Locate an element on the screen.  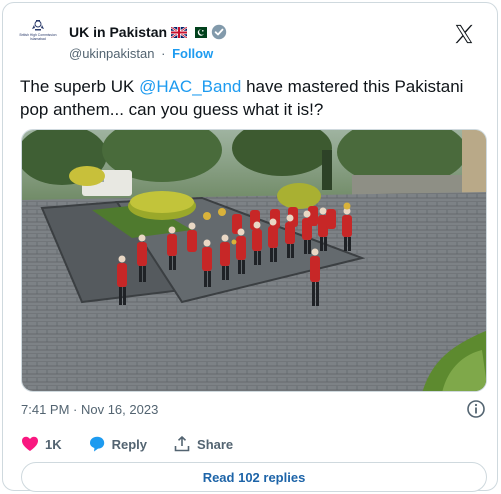
share-button: Share is located at coordinates (203, 444).